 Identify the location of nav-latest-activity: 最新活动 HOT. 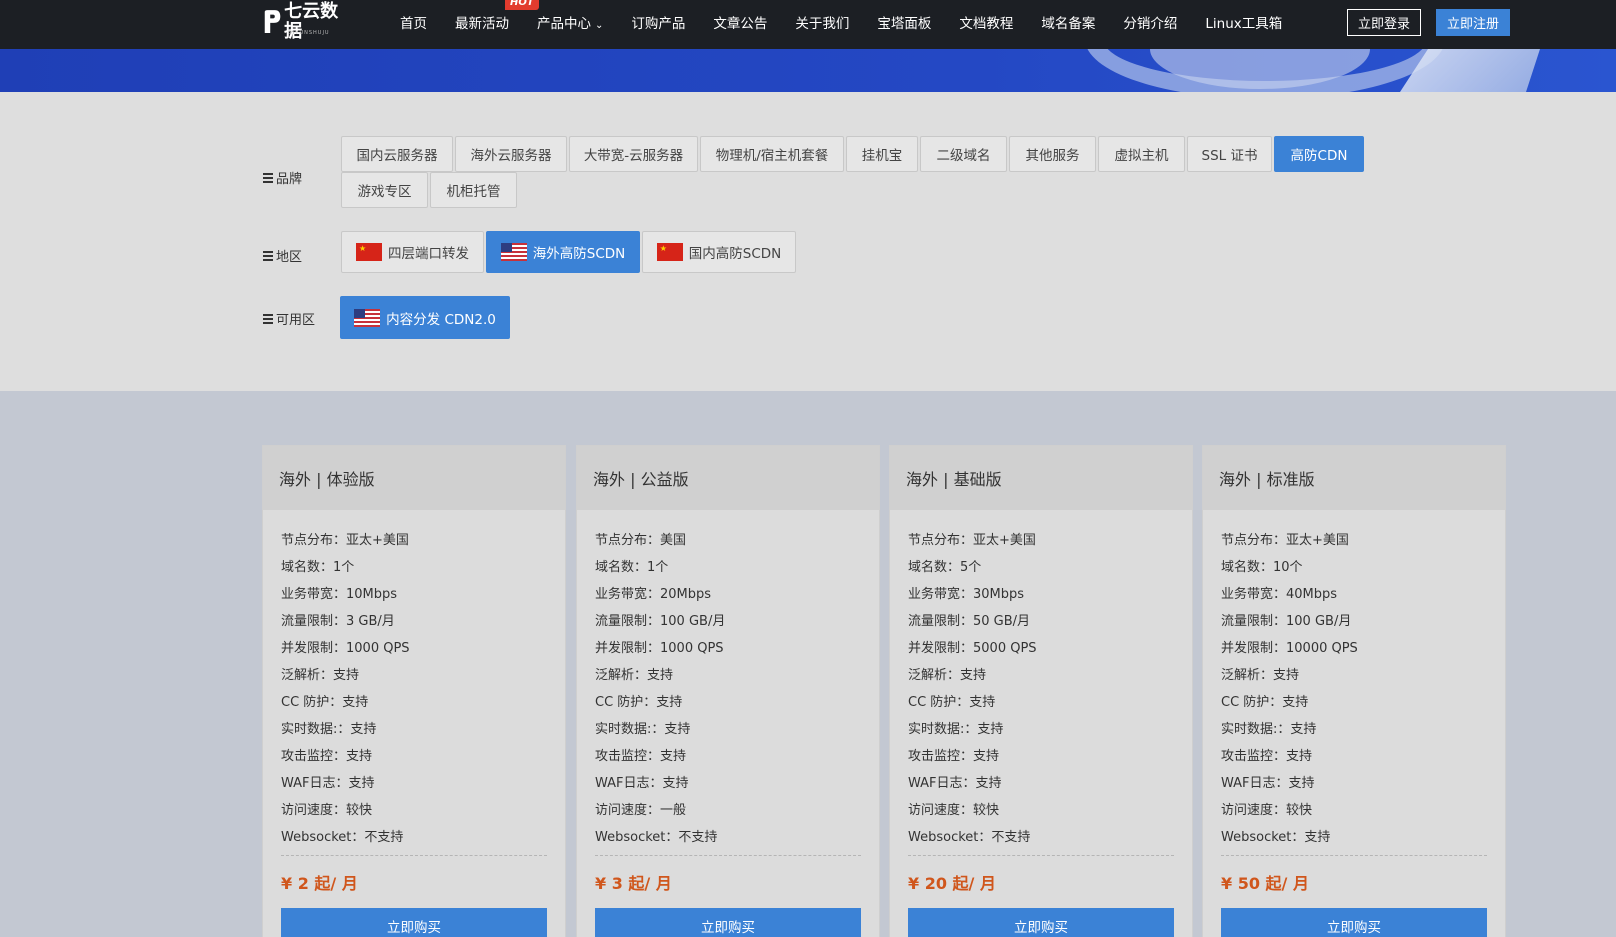
(497, 16).